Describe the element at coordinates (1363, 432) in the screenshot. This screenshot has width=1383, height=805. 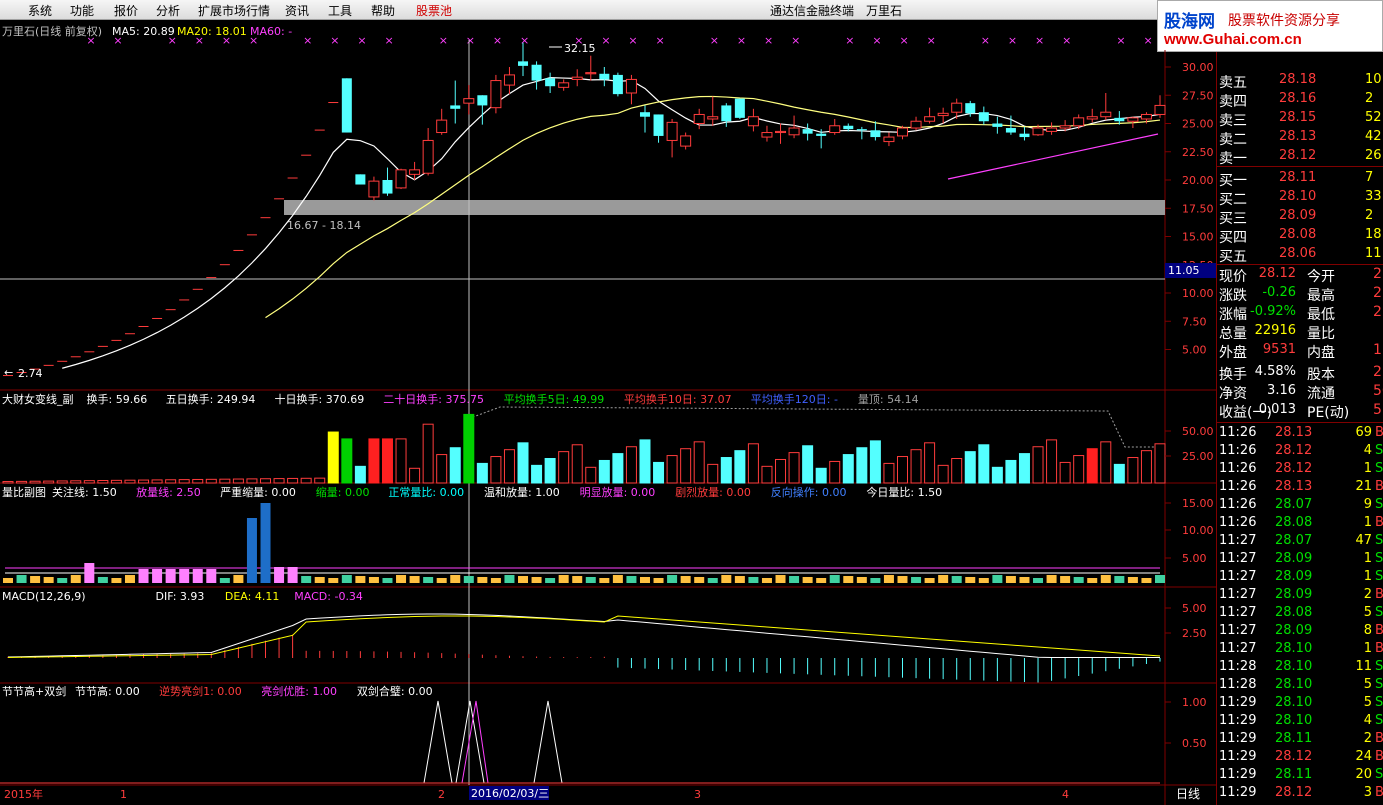
I see `tick-cell: 69` at that location.